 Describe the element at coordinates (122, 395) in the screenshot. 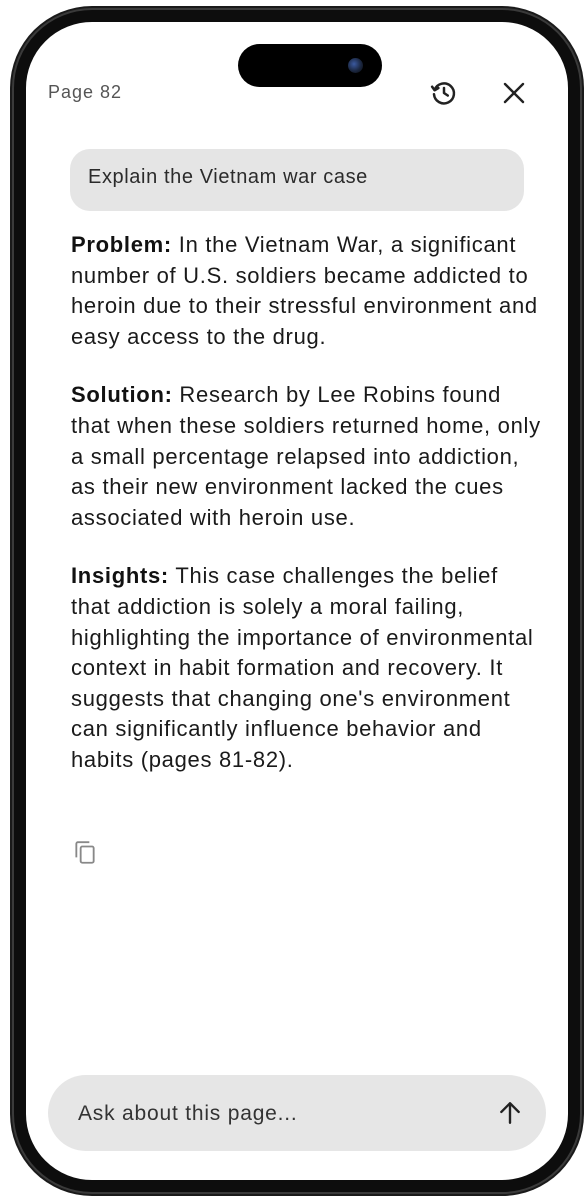

I see `section-heading: Solution:` at that location.